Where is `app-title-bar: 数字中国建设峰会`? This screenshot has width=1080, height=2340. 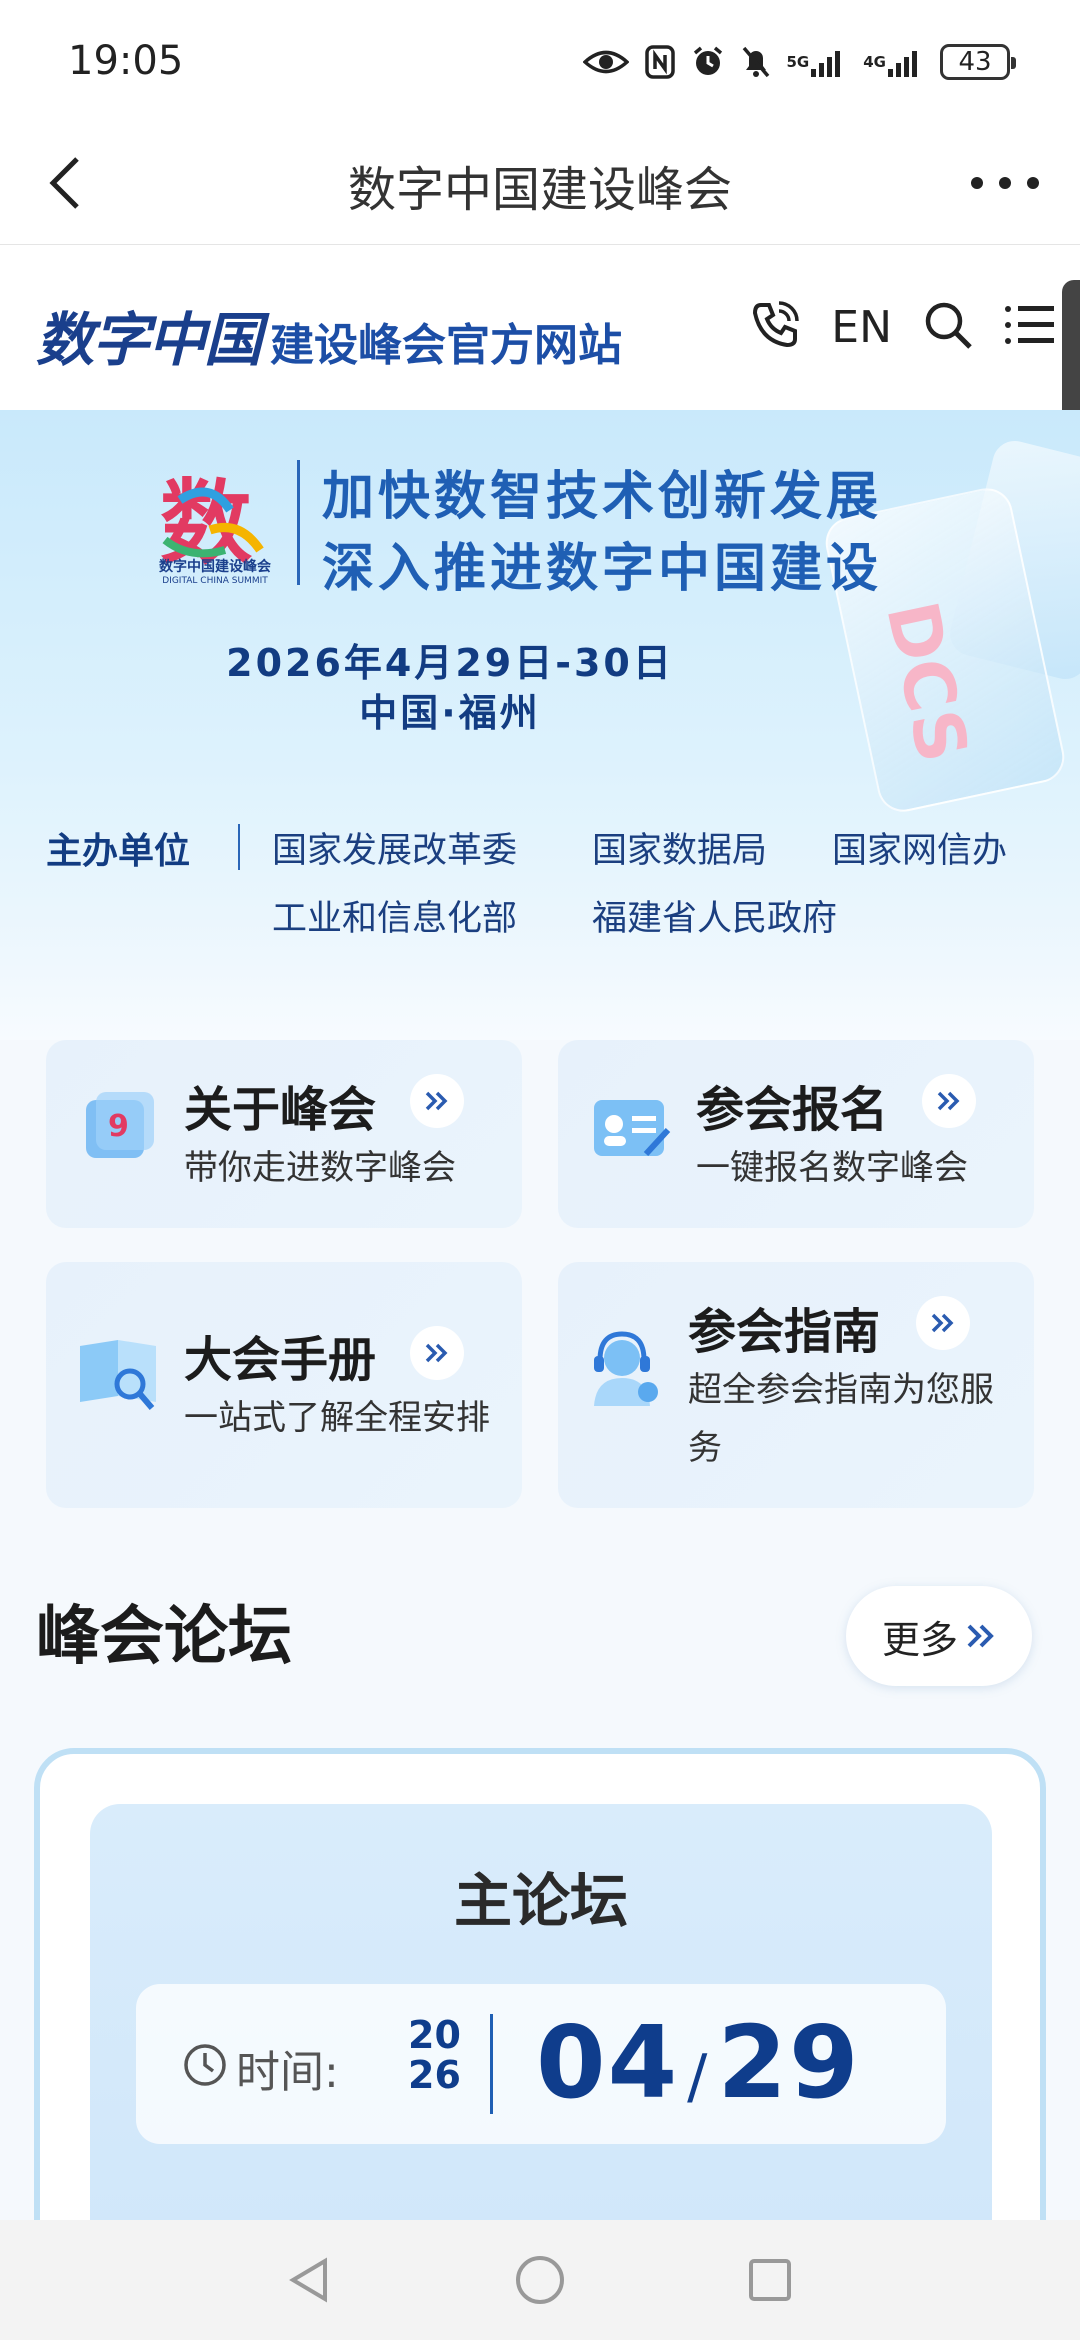 app-title-bar: 数字中国建设峰会 is located at coordinates (540, 182).